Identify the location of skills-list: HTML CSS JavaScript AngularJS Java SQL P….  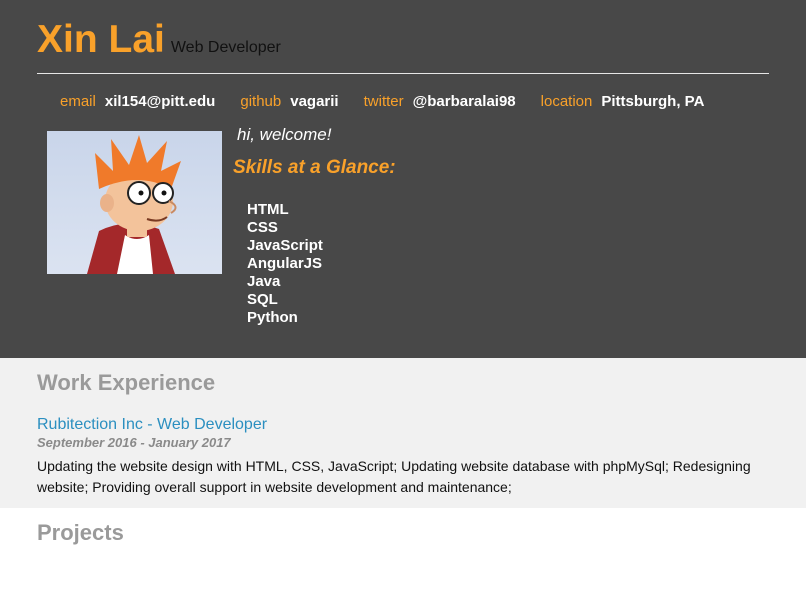
(285, 264).